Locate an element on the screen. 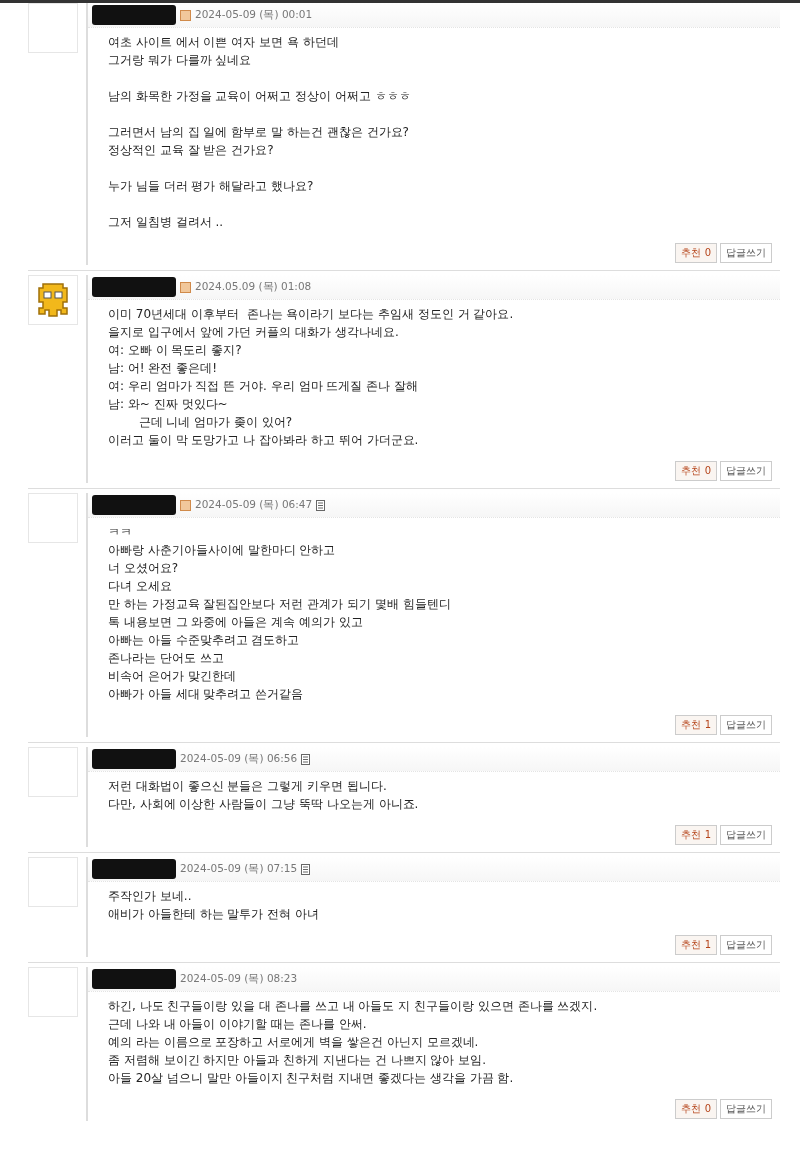 The image size is (800, 1155). comment-line: 근데 니네 엄마가 좆이 있어? is located at coordinates (215, 422).